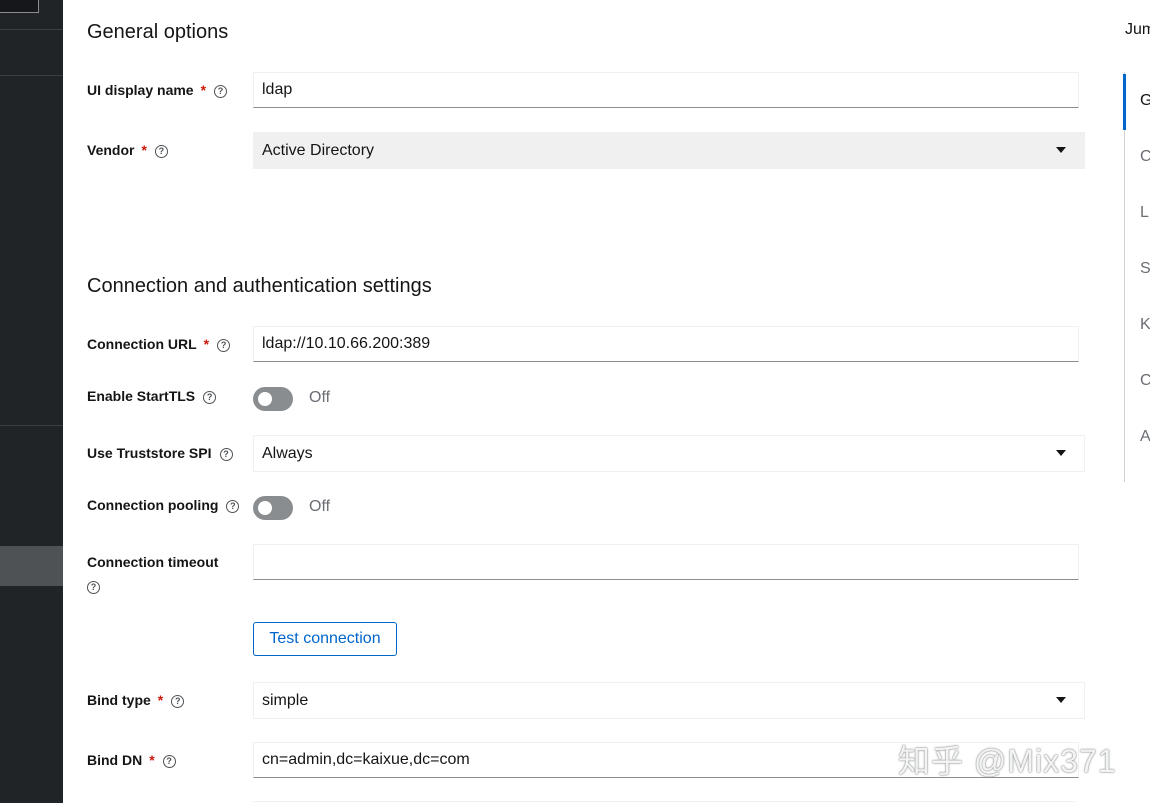 The image size is (1150, 804). What do you see at coordinates (320, 506) in the screenshot?
I see `pooling-state: Off` at bounding box center [320, 506].